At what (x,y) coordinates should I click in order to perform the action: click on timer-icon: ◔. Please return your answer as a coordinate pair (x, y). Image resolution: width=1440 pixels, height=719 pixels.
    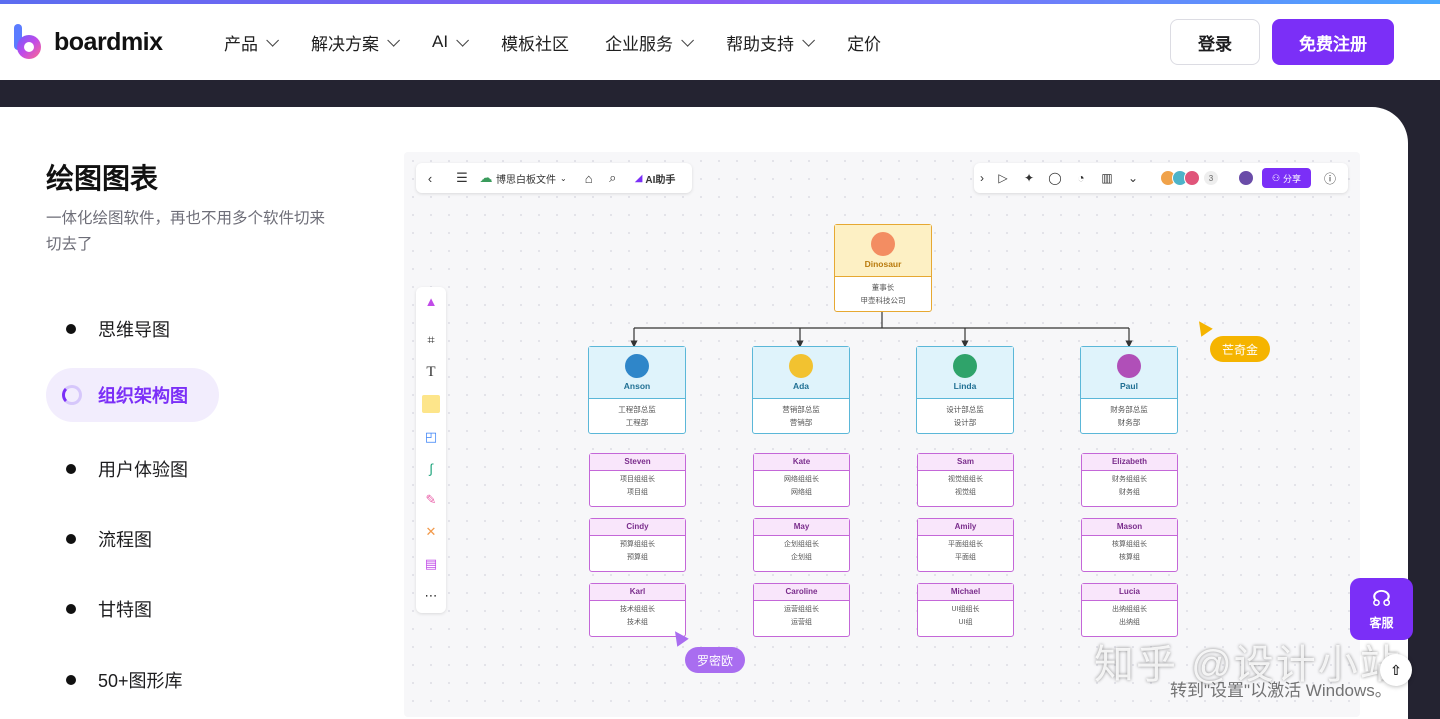
    Looking at the image, I should click on (1081, 178).